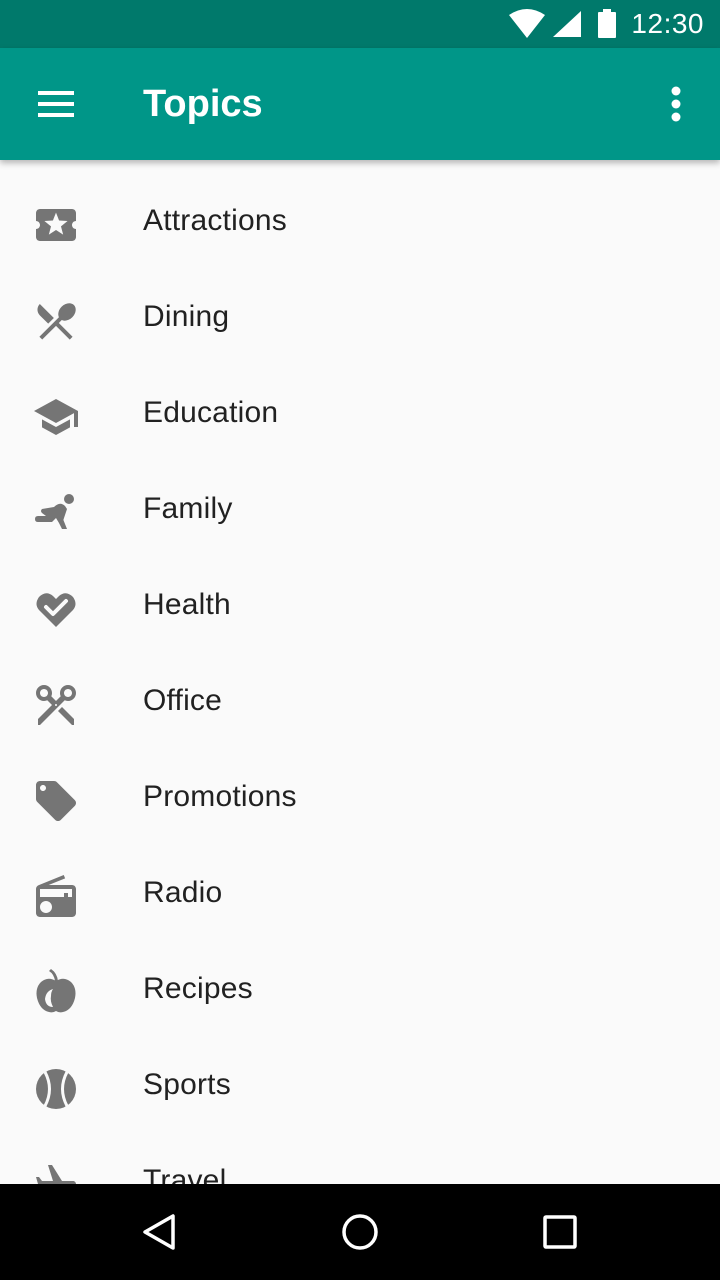 Image resolution: width=720 pixels, height=1280 pixels. Describe the element at coordinates (567, 24) in the screenshot. I see `cellular-signal-icon` at that location.